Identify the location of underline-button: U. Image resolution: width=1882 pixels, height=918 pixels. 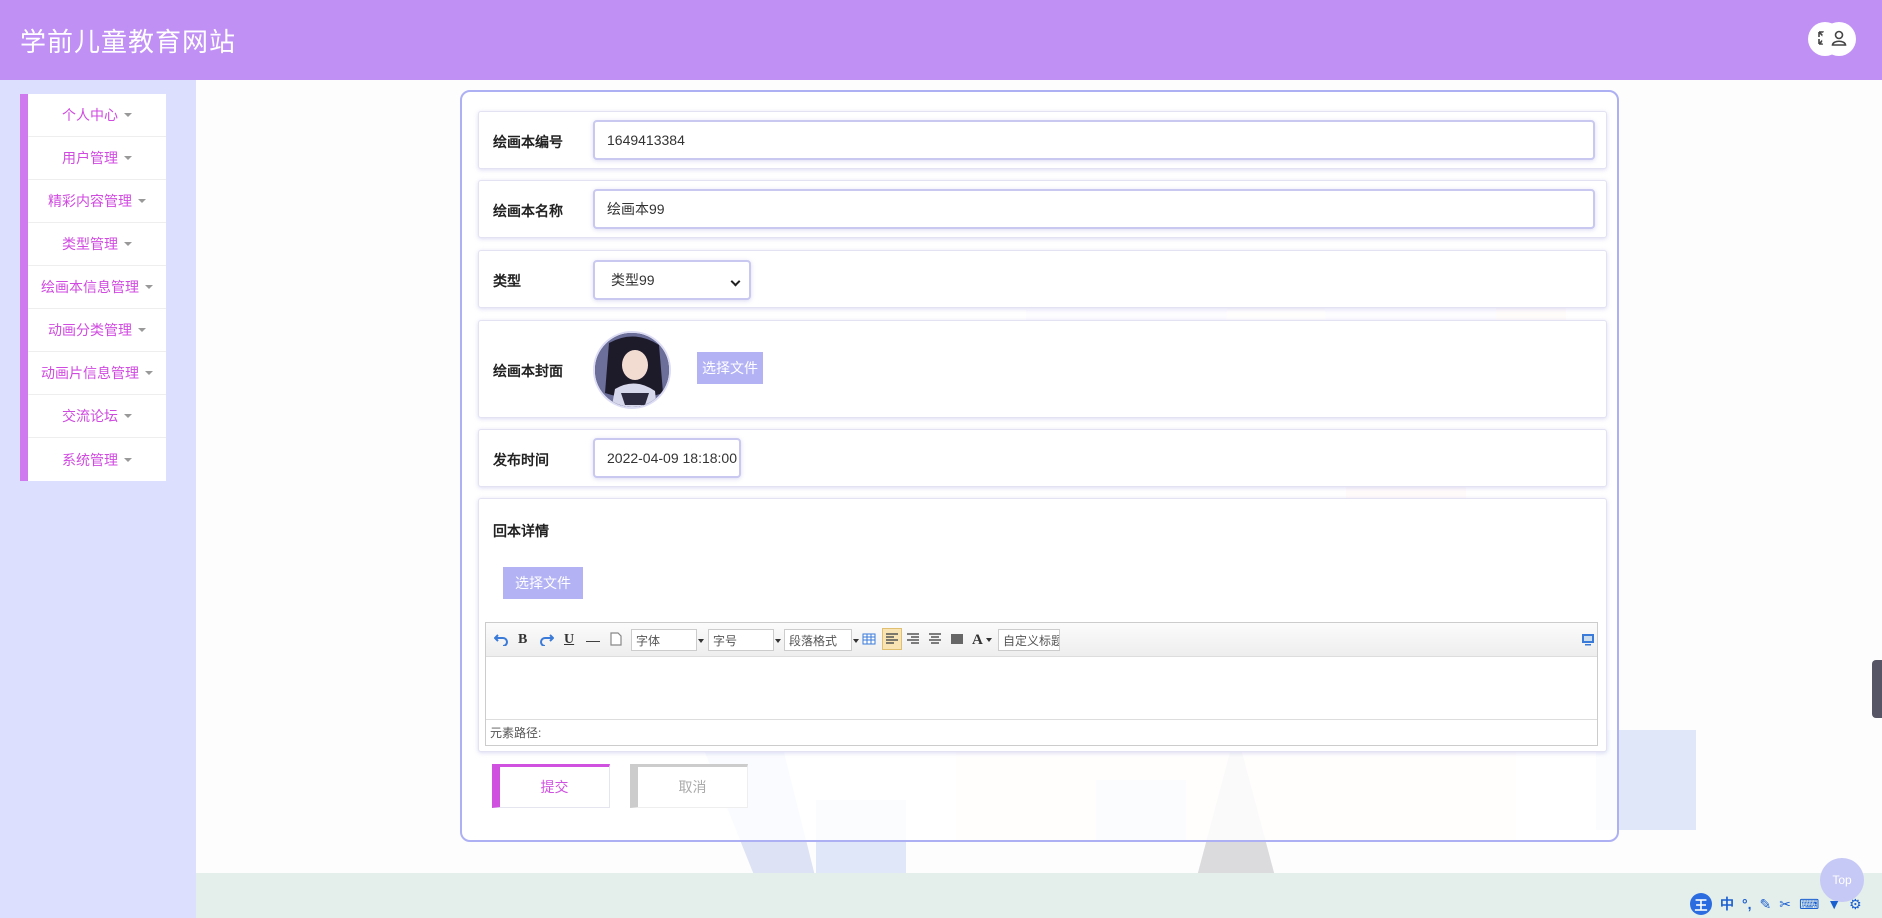
(569, 640).